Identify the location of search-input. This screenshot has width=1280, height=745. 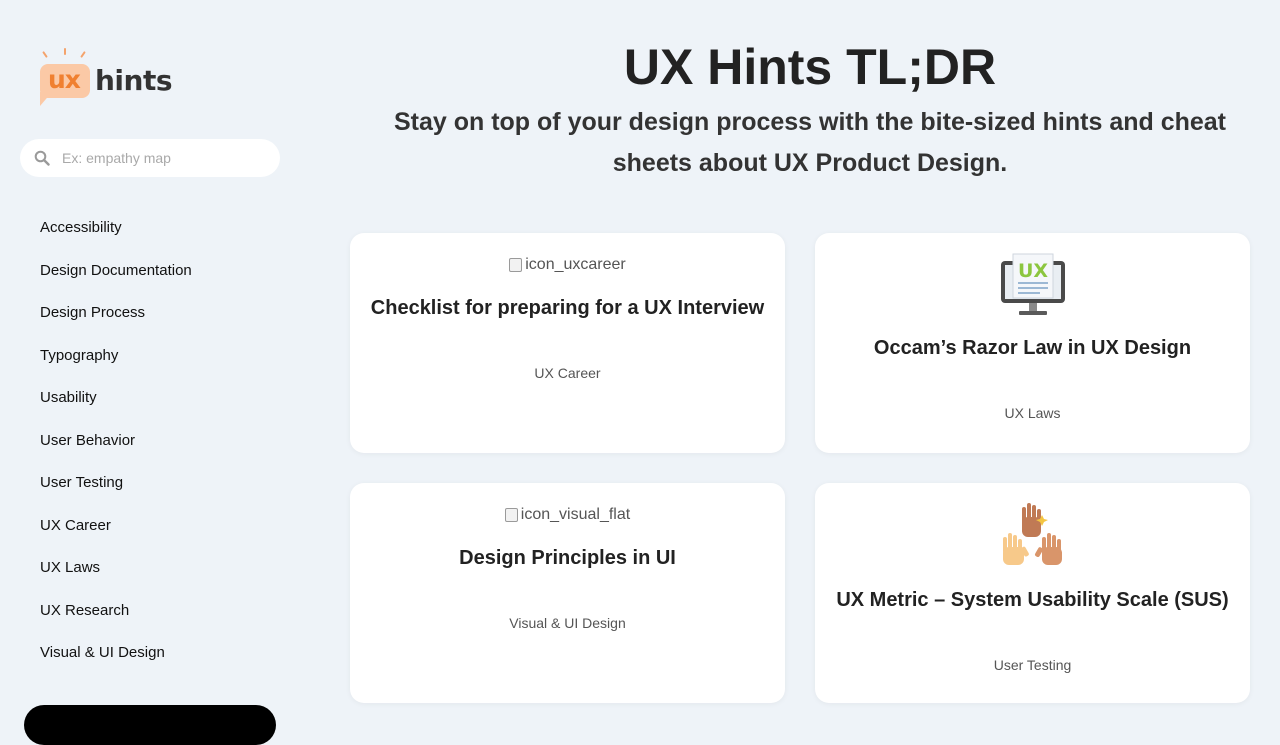
(162, 158).